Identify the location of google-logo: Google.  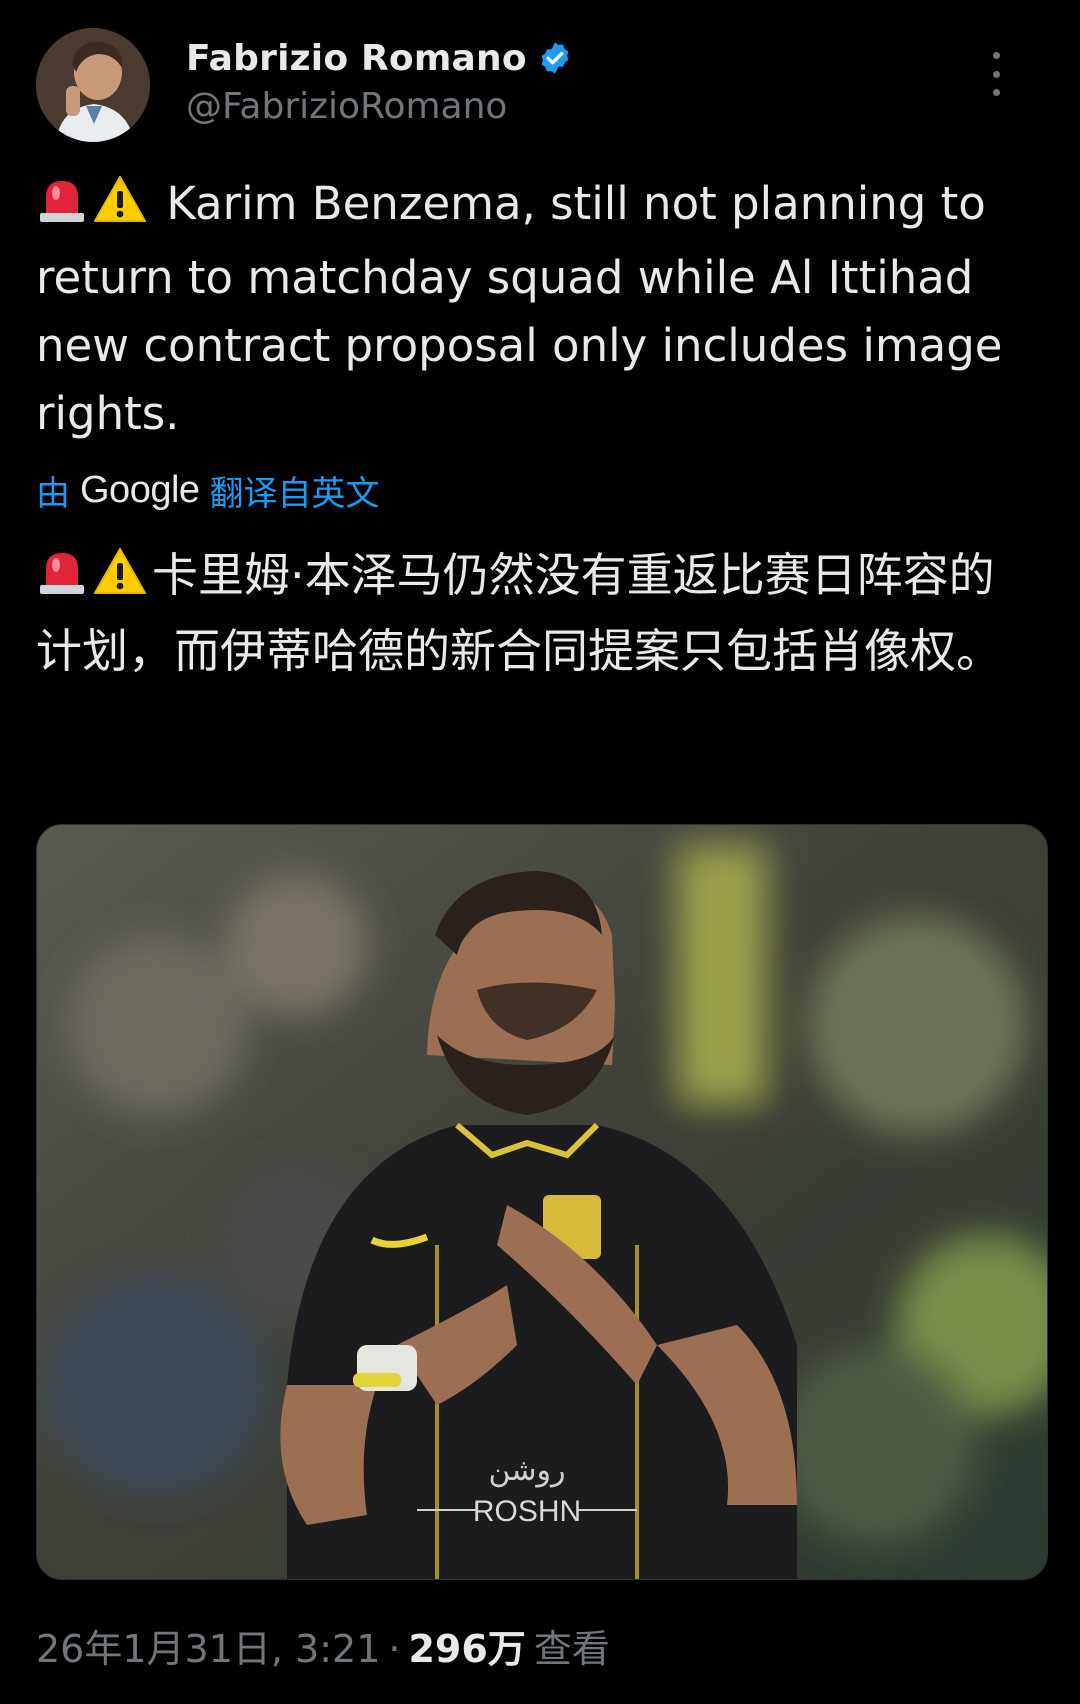
(140, 490).